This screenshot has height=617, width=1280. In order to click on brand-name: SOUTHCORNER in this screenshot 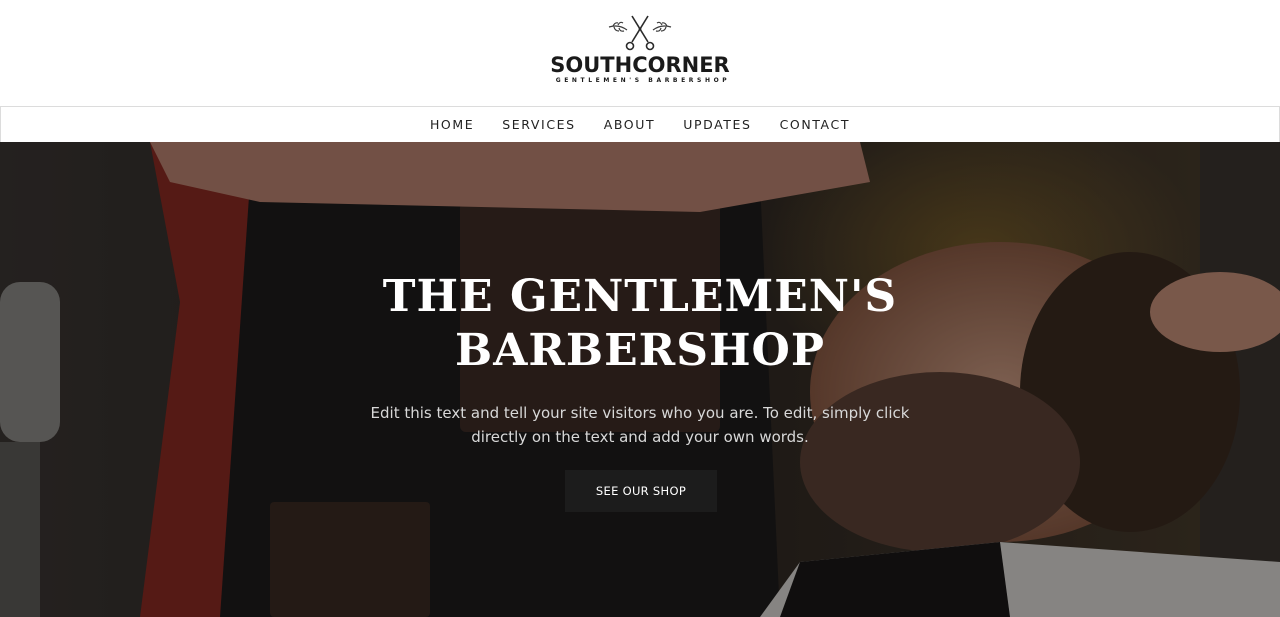, I will do `click(640, 65)`.